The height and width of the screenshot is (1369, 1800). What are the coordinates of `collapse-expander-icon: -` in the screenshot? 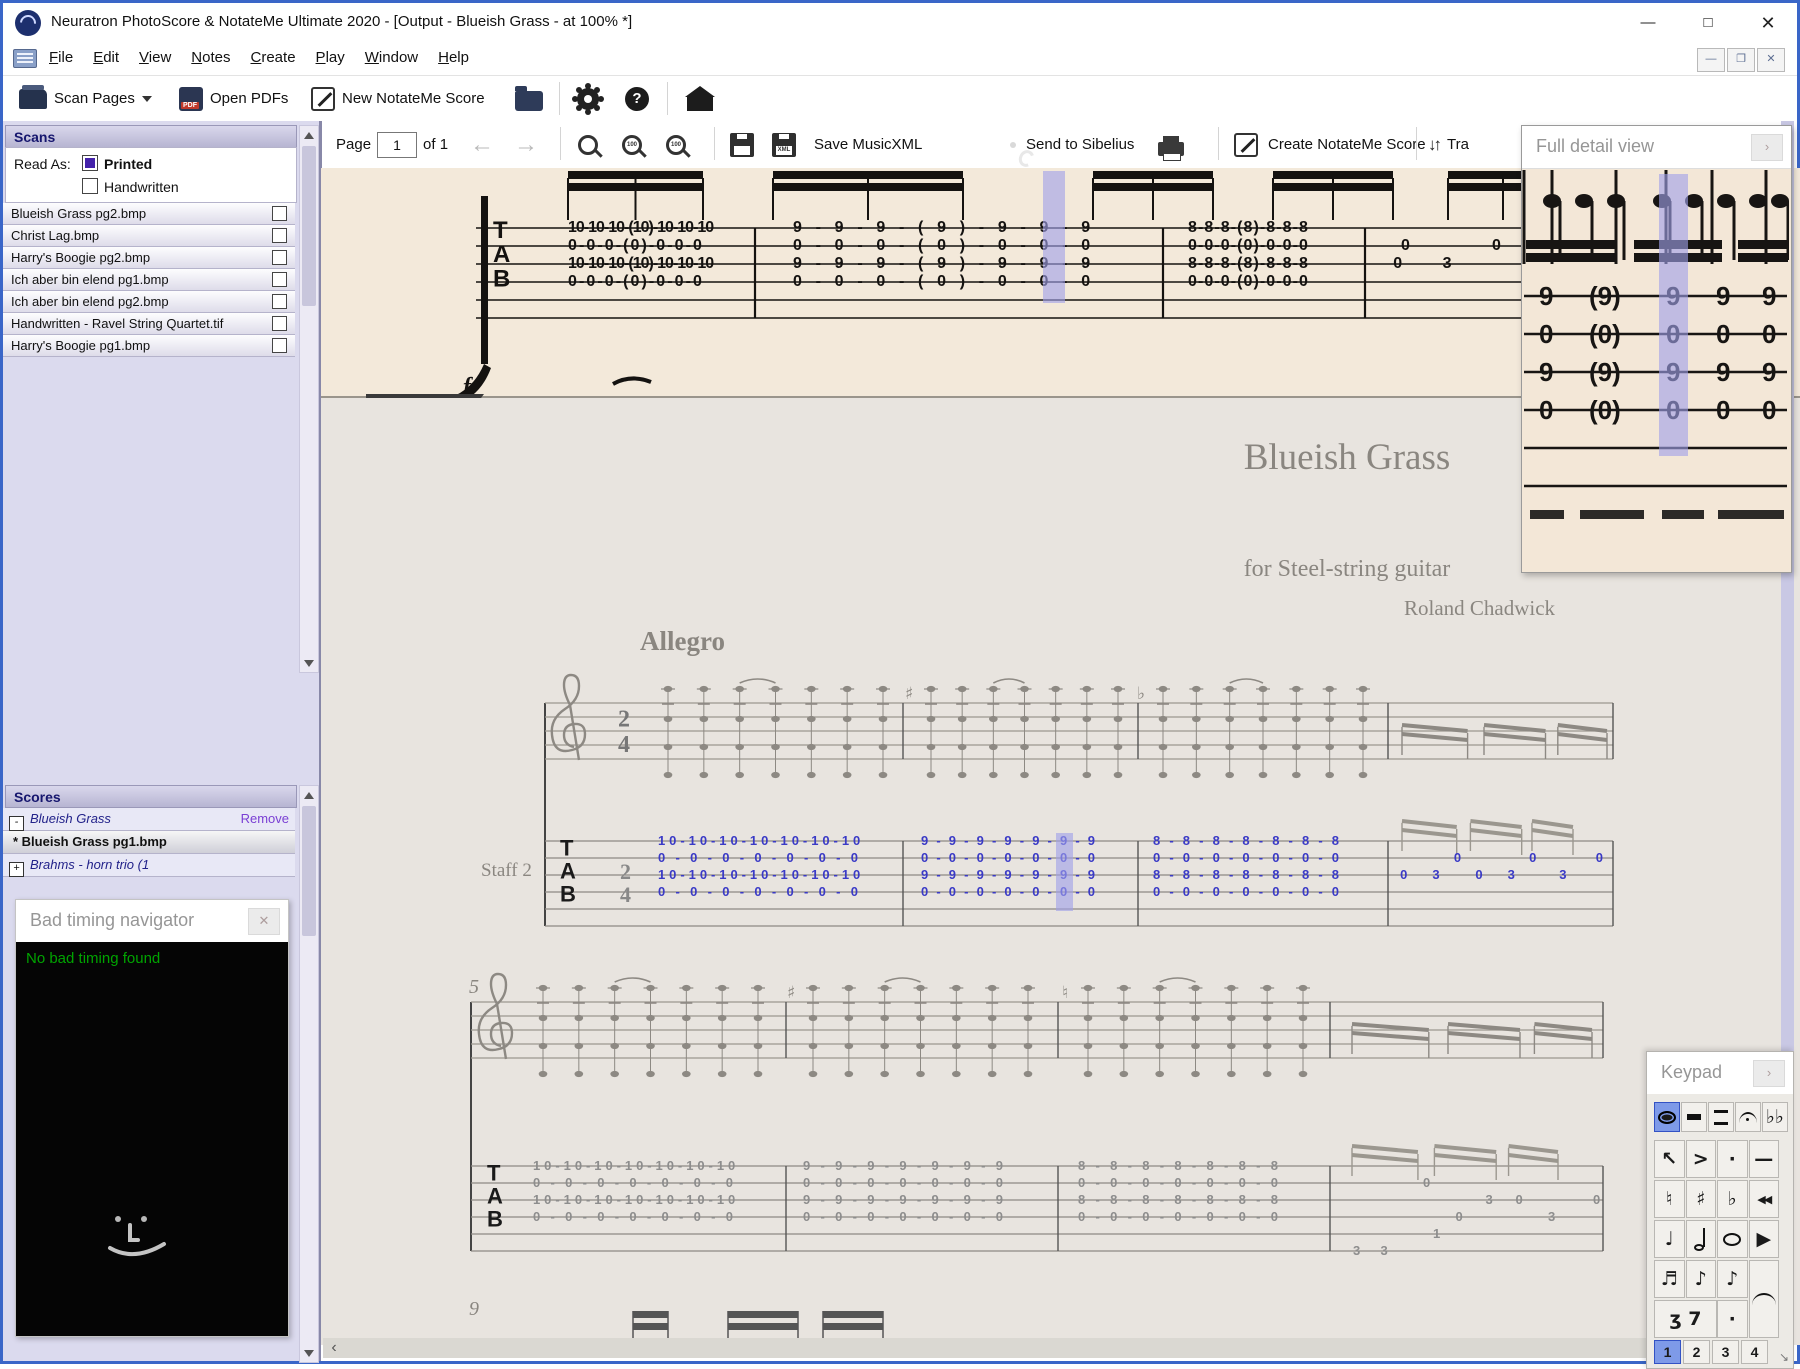 It's located at (16, 823).